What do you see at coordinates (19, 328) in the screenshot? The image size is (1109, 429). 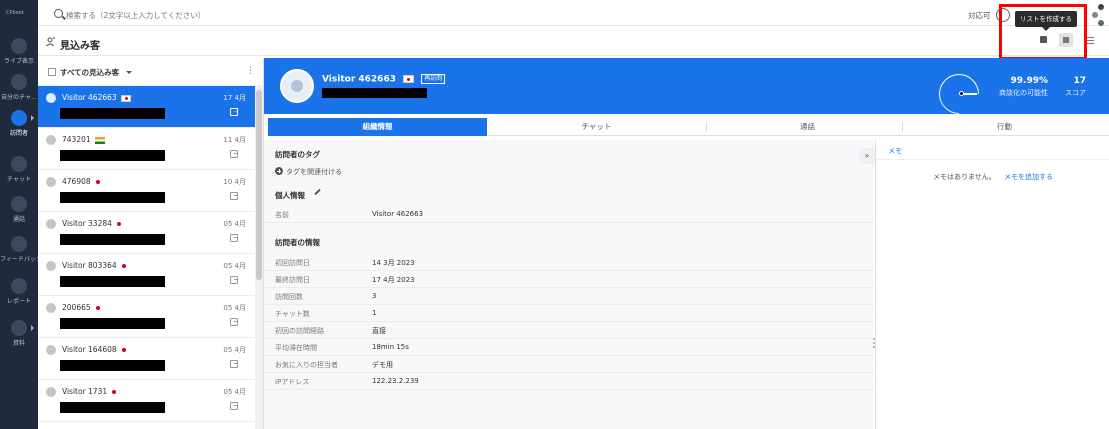 I see `document-icon` at bounding box center [19, 328].